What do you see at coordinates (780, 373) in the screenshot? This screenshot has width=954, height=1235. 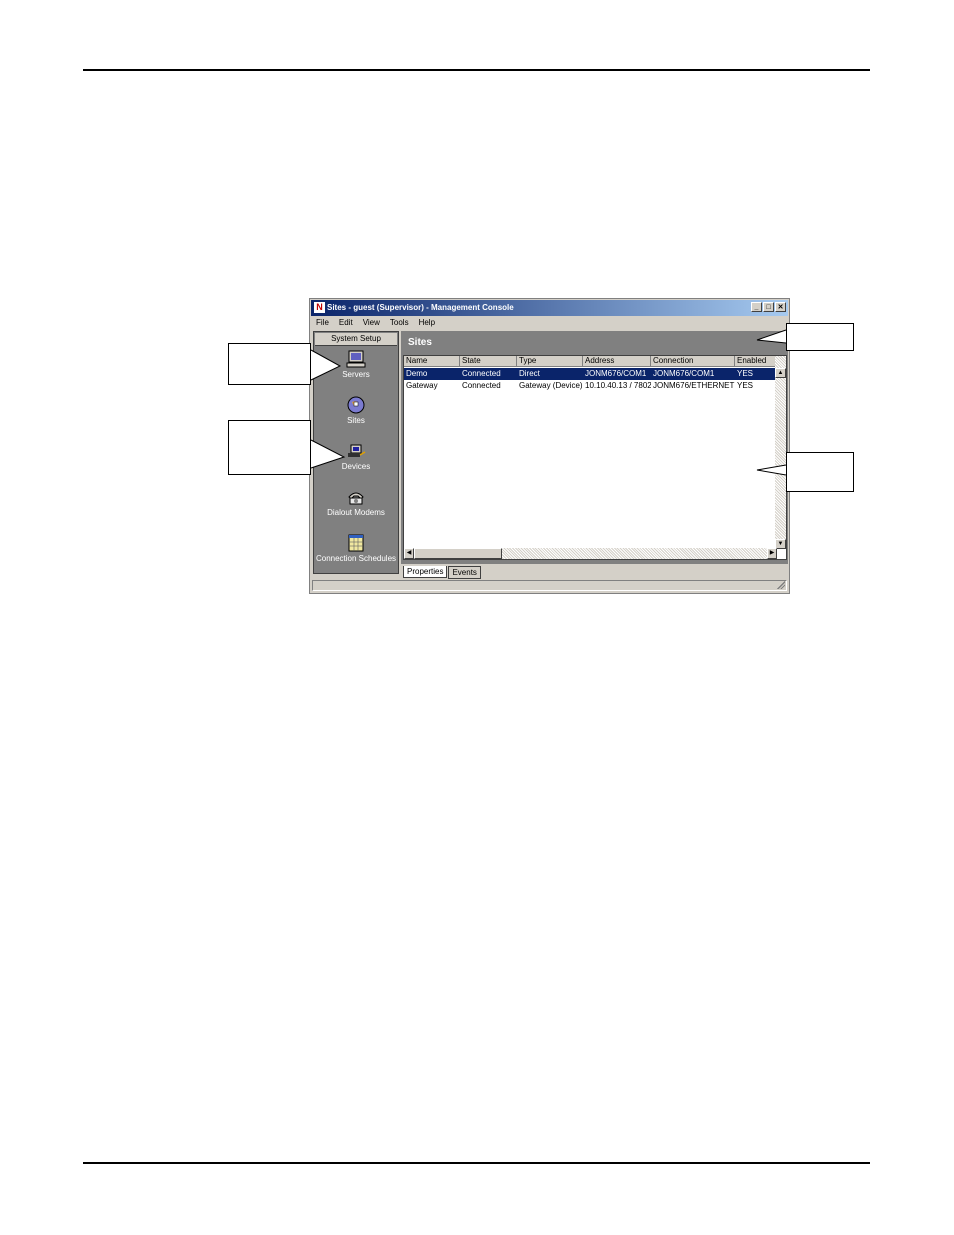 I see `scroll-up-icon: ▲` at bounding box center [780, 373].